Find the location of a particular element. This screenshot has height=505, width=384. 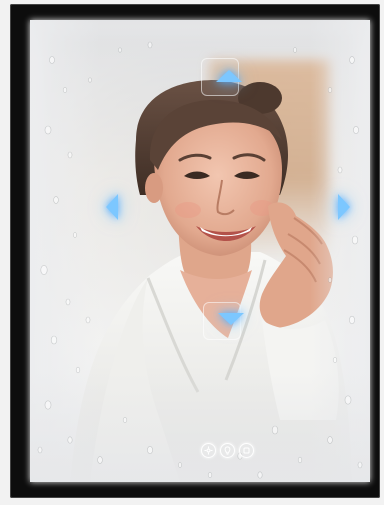

defog-icon is located at coordinates (208, 450).